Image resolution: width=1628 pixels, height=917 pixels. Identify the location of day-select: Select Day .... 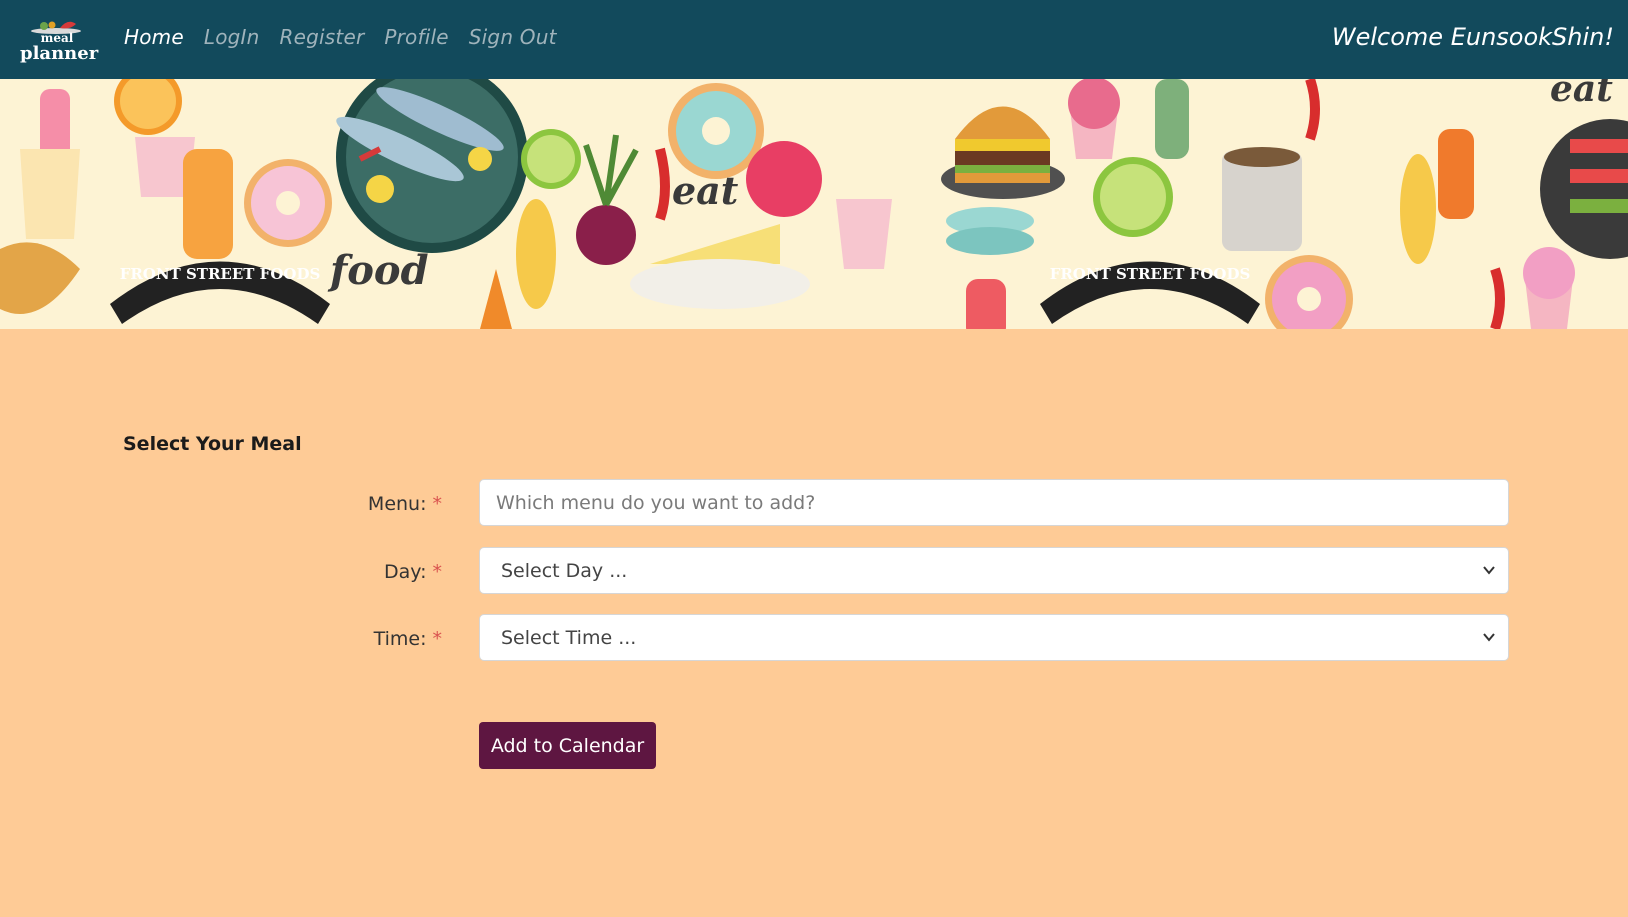
(994, 570).